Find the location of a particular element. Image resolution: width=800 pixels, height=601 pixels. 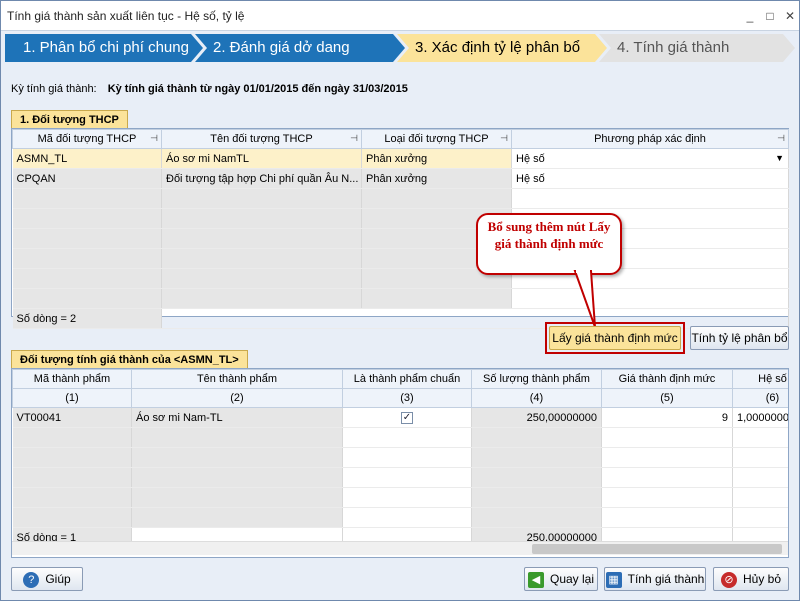

cell-product-code: VT00041 is located at coordinates (72, 417).